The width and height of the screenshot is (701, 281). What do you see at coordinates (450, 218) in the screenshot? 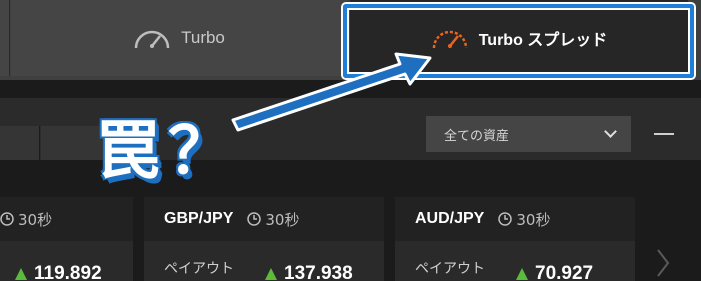
I see `card-pair: AUD/JPY` at bounding box center [450, 218].